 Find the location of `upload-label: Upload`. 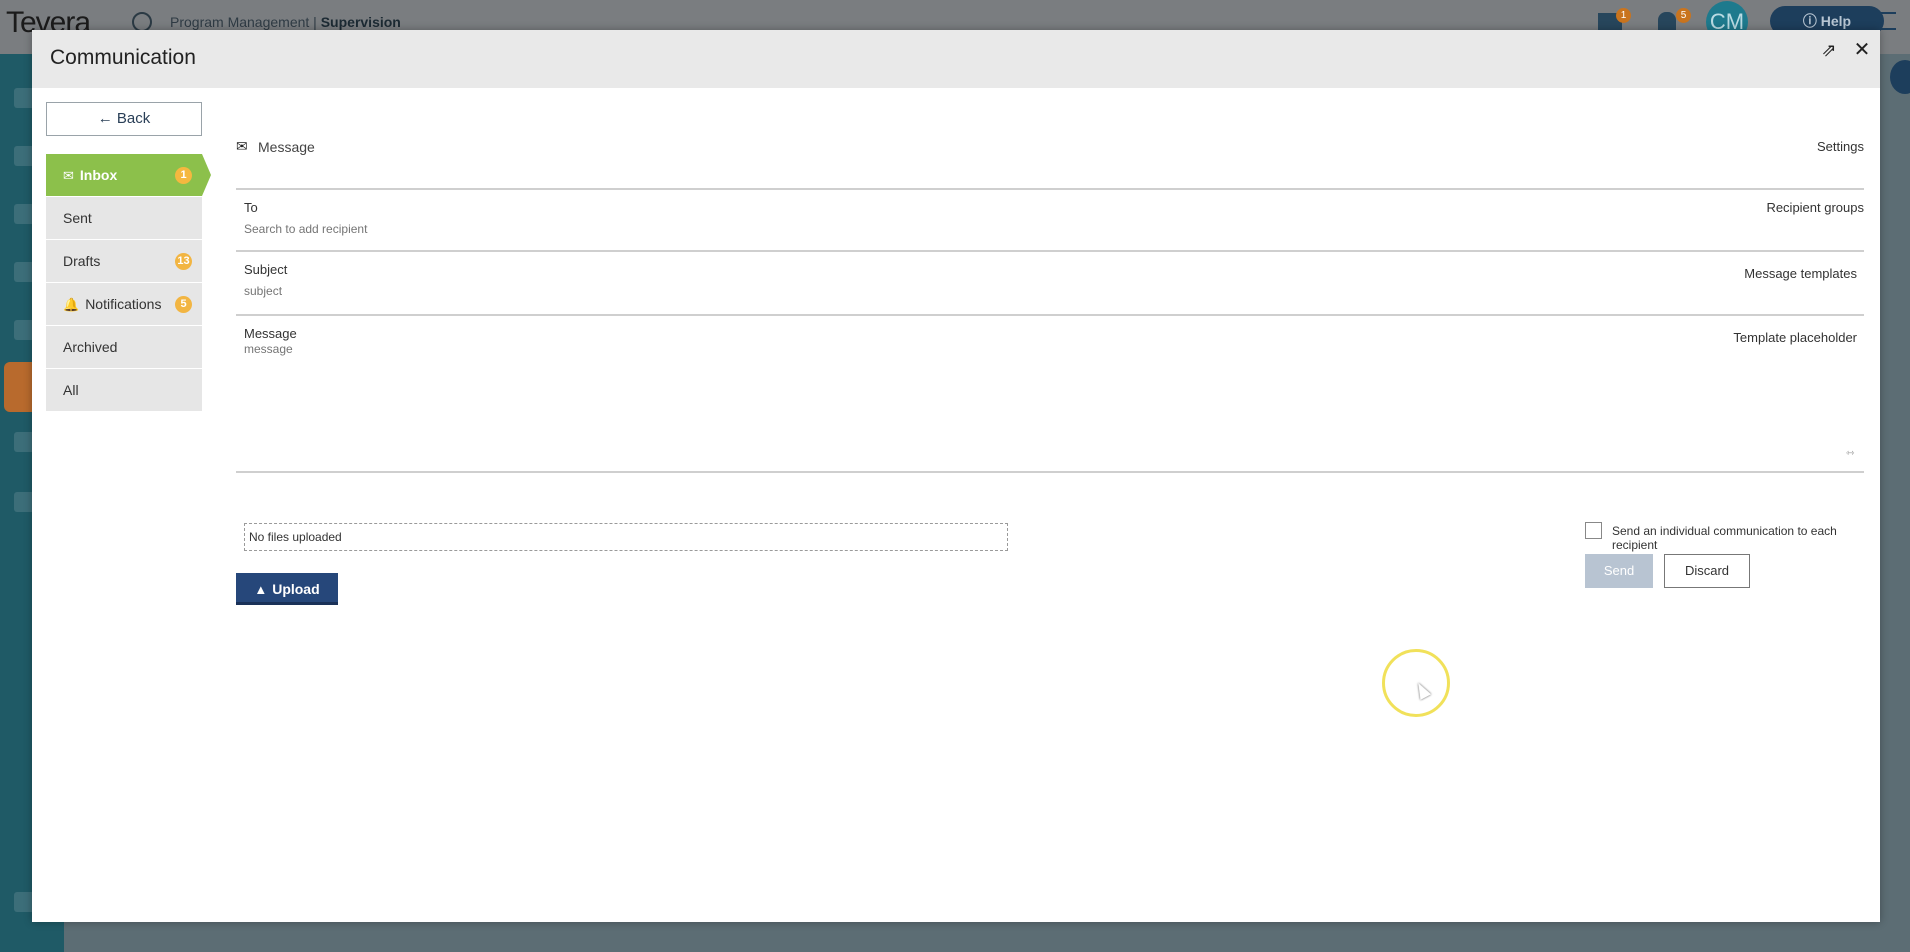

upload-label: Upload is located at coordinates (296, 589).